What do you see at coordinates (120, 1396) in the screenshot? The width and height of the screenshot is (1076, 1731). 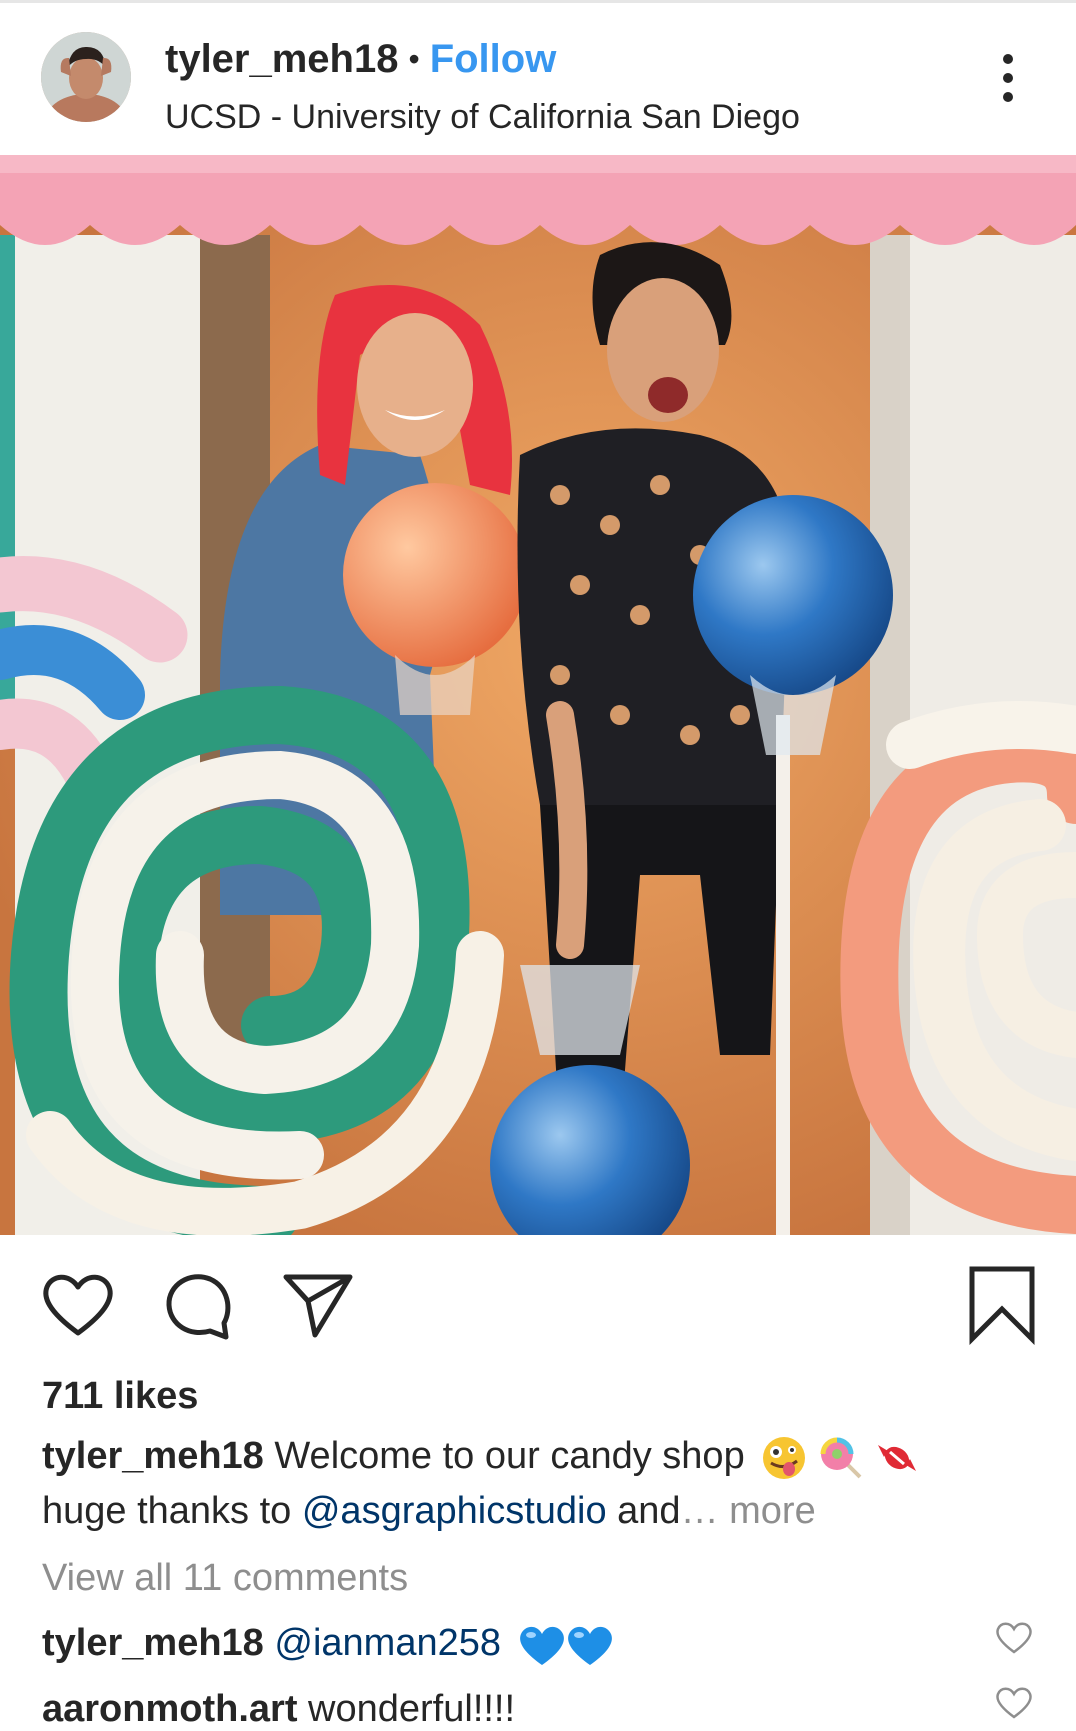 I see `likes-count: 711 likes` at bounding box center [120, 1396].